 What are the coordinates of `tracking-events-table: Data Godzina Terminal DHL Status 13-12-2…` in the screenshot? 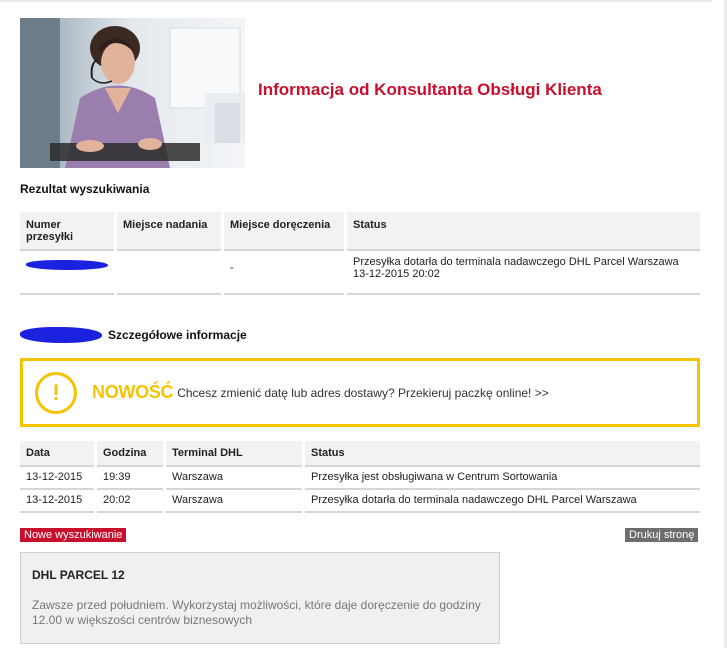 It's located at (360, 477).